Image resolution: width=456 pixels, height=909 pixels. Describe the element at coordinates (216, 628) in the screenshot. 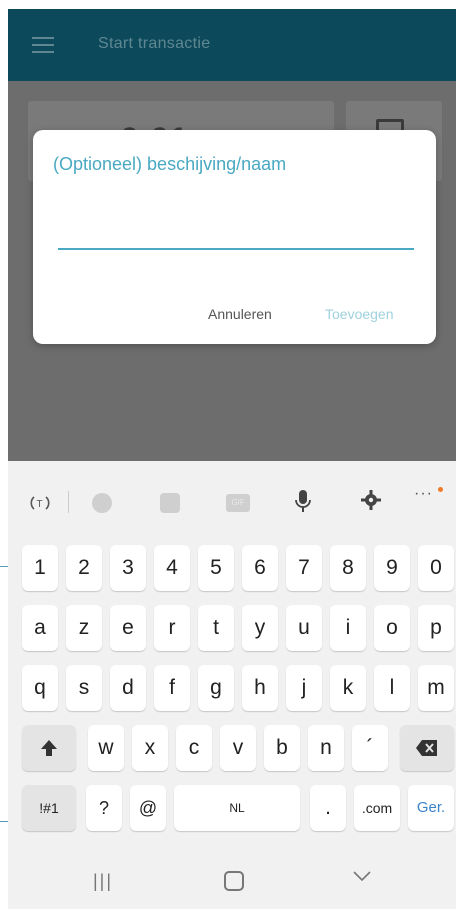

I see `key-t: t` at that location.